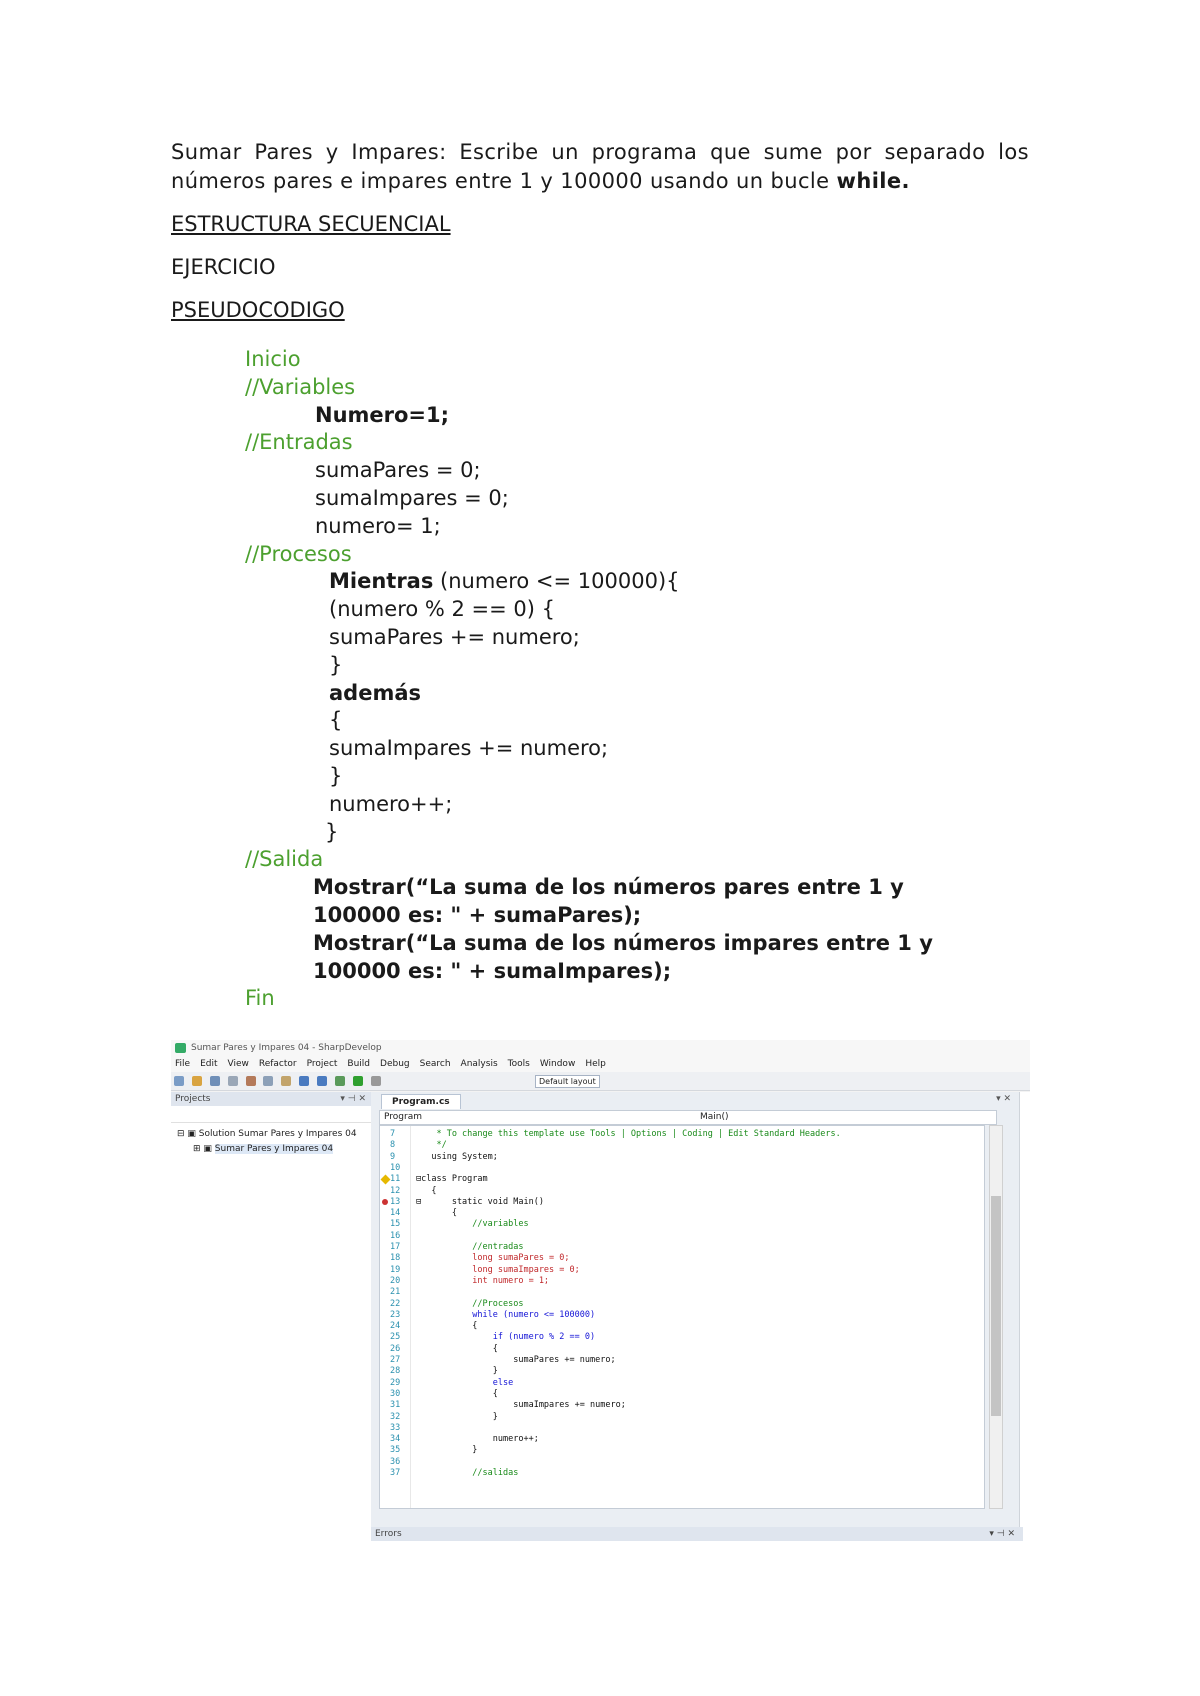 The height and width of the screenshot is (1696, 1200). What do you see at coordinates (521, 1405) in the screenshot?
I see `code-line: sumaImpares += numero;` at bounding box center [521, 1405].